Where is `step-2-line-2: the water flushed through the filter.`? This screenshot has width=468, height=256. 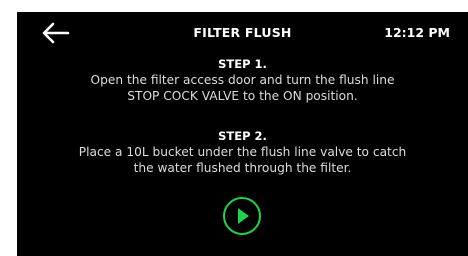
step-2-line-2: the water flushed through the filter. is located at coordinates (242, 168).